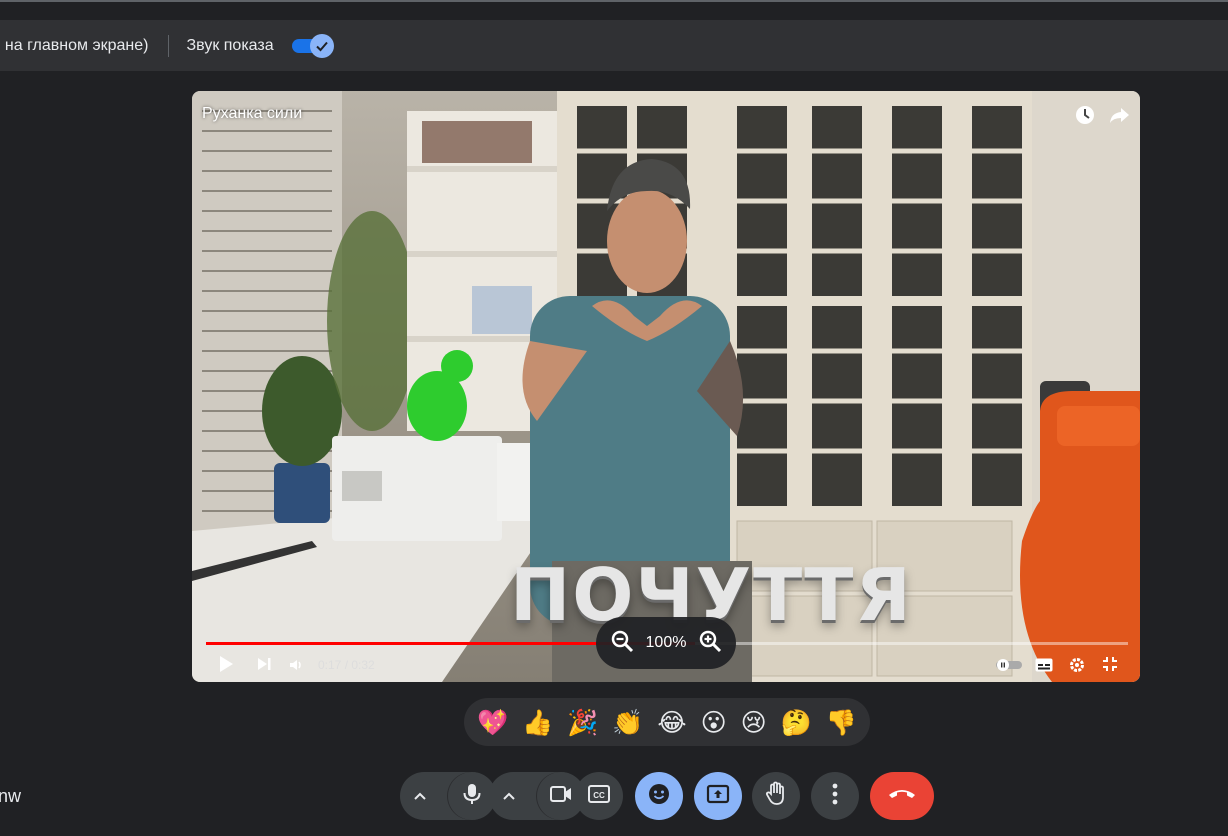  What do you see at coordinates (472, 796) in the screenshot?
I see `mic-icon` at bounding box center [472, 796].